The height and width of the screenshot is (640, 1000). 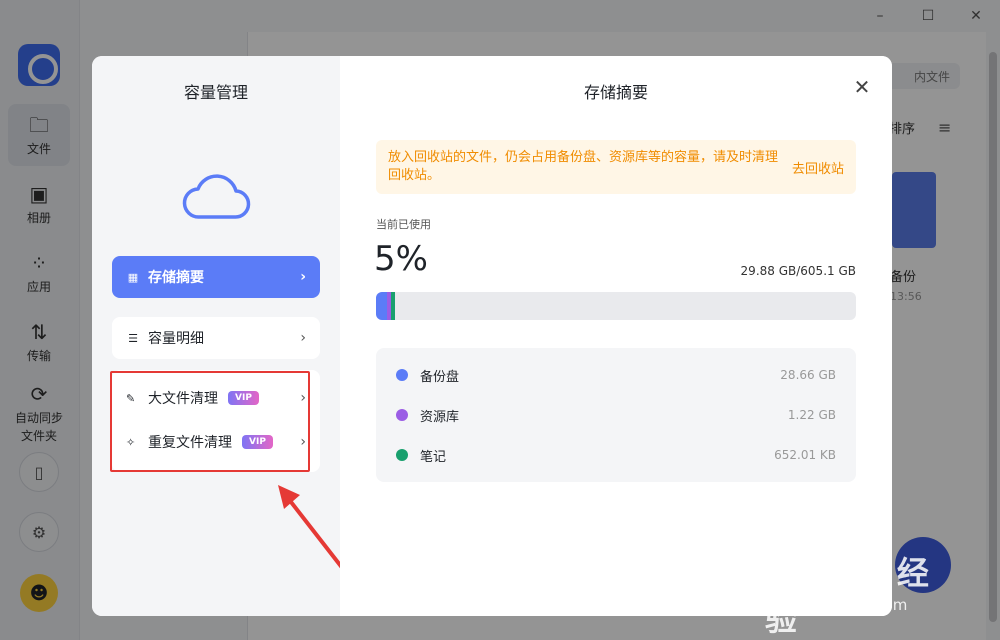 What do you see at coordinates (615, 92) in the screenshot?
I see `dialog-title: 存储摘要` at bounding box center [615, 92].